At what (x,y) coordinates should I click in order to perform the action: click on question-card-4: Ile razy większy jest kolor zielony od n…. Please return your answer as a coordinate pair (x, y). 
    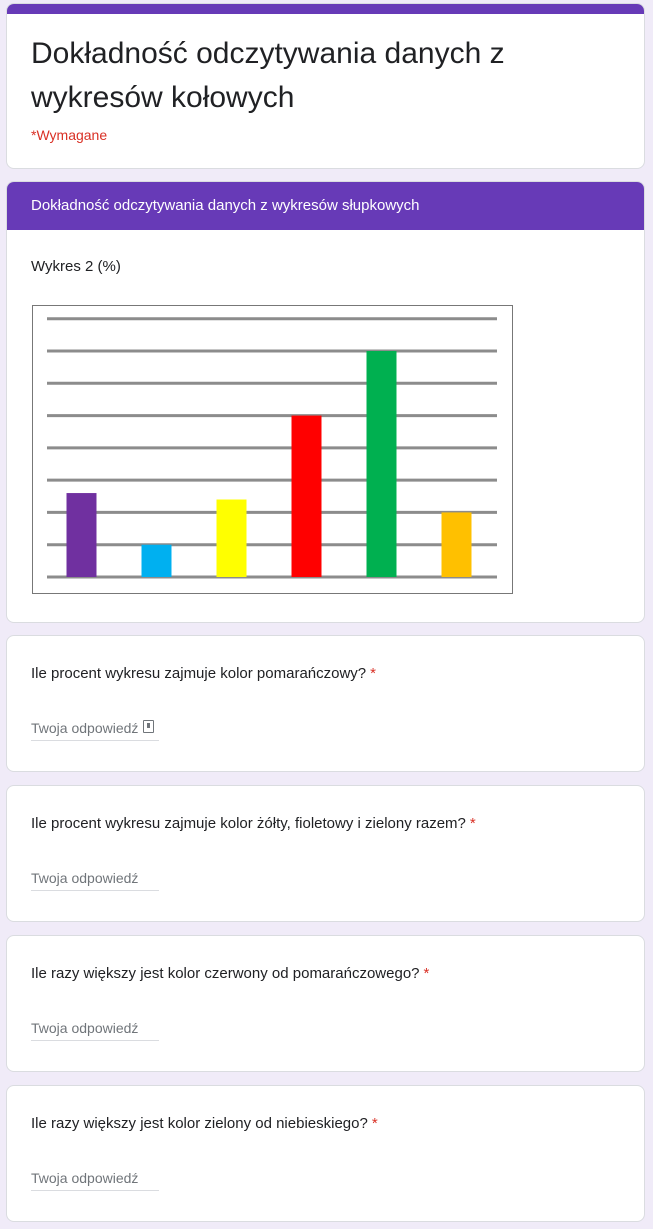
    Looking at the image, I should click on (325, 1153).